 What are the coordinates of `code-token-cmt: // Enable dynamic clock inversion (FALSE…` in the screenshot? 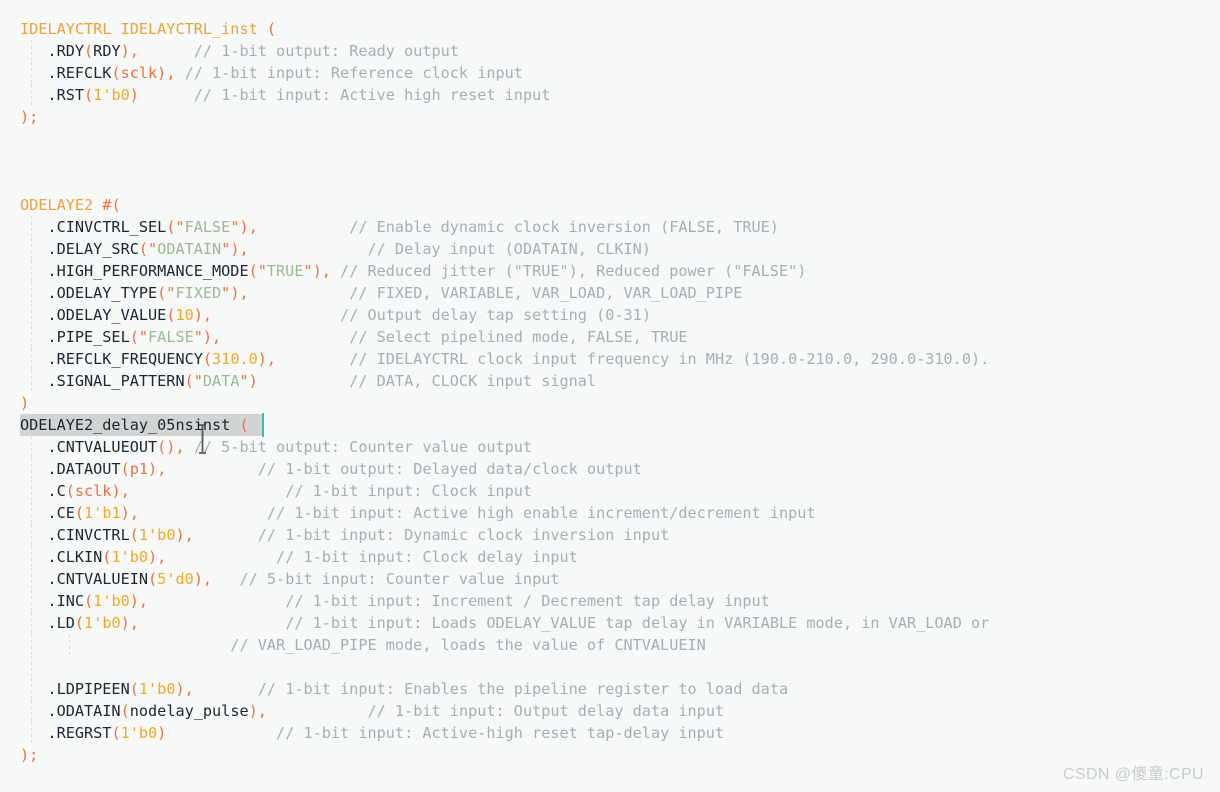 It's located at (518, 227).